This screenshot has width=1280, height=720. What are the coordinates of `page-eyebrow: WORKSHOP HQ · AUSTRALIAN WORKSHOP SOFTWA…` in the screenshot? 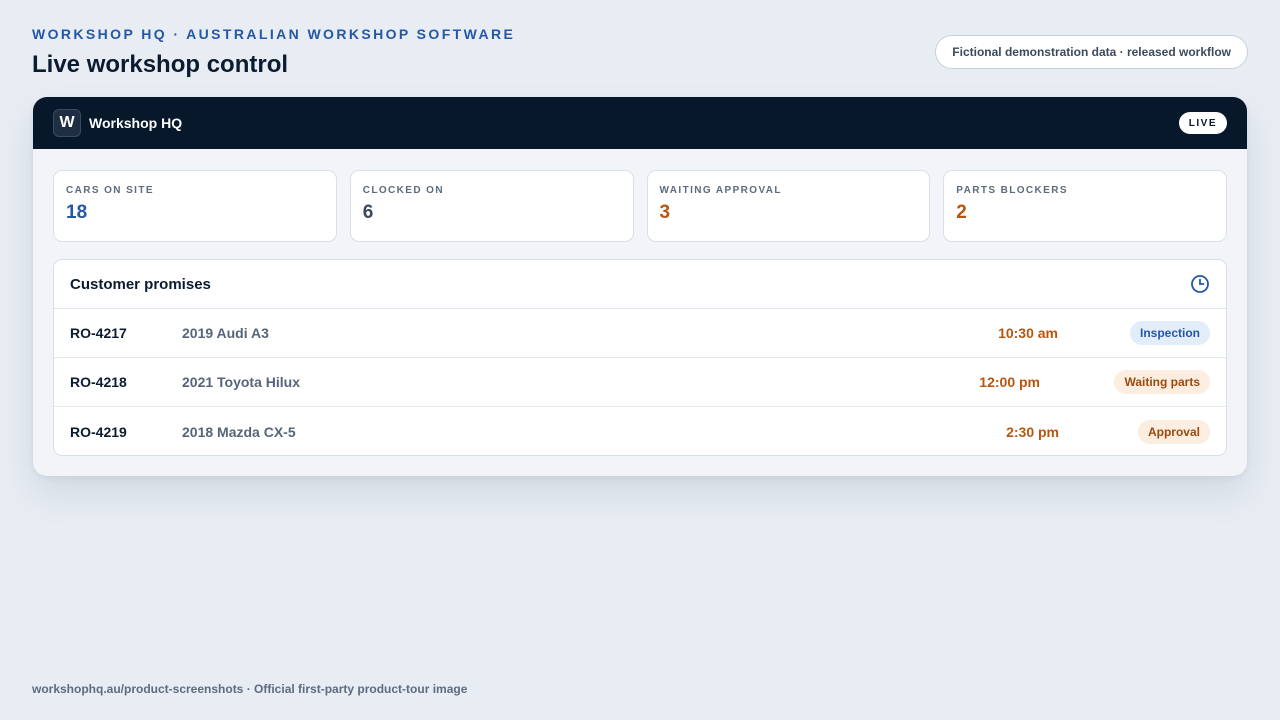 It's located at (274, 34).